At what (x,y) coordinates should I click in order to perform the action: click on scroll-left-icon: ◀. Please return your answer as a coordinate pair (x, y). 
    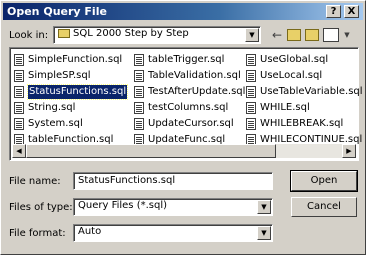
    Looking at the image, I should click on (19, 151).